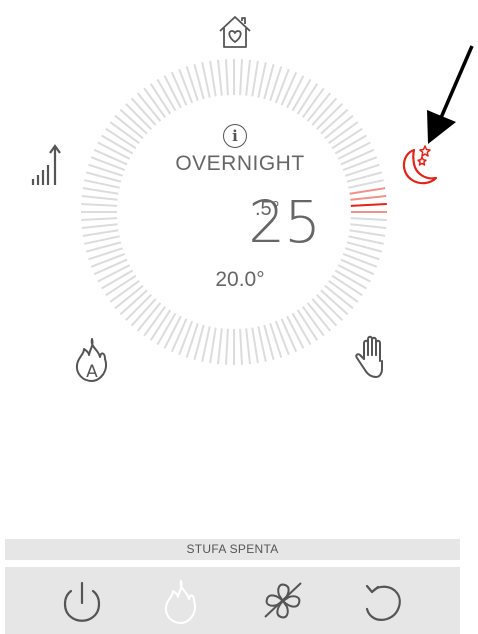  I want to click on power-button, so click(80, 600).